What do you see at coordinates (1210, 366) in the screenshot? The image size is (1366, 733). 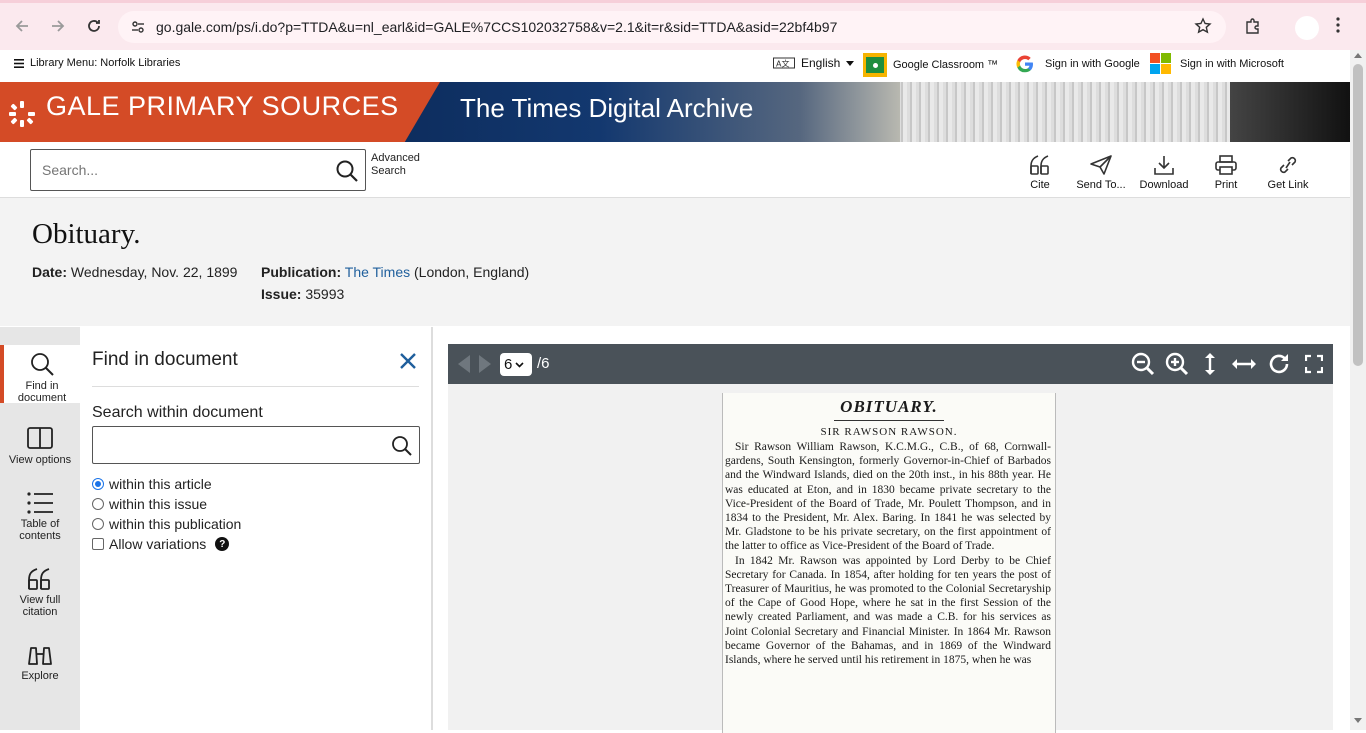 I see `fit-height-icon` at bounding box center [1210, 366].